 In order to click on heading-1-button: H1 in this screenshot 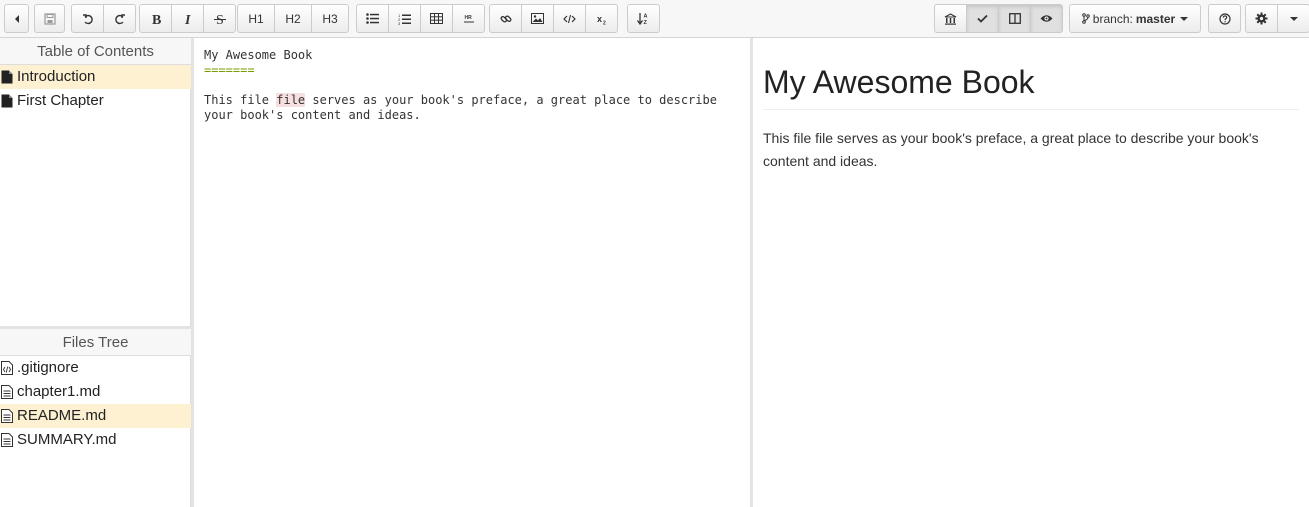, I will do `click(256, 18)`.